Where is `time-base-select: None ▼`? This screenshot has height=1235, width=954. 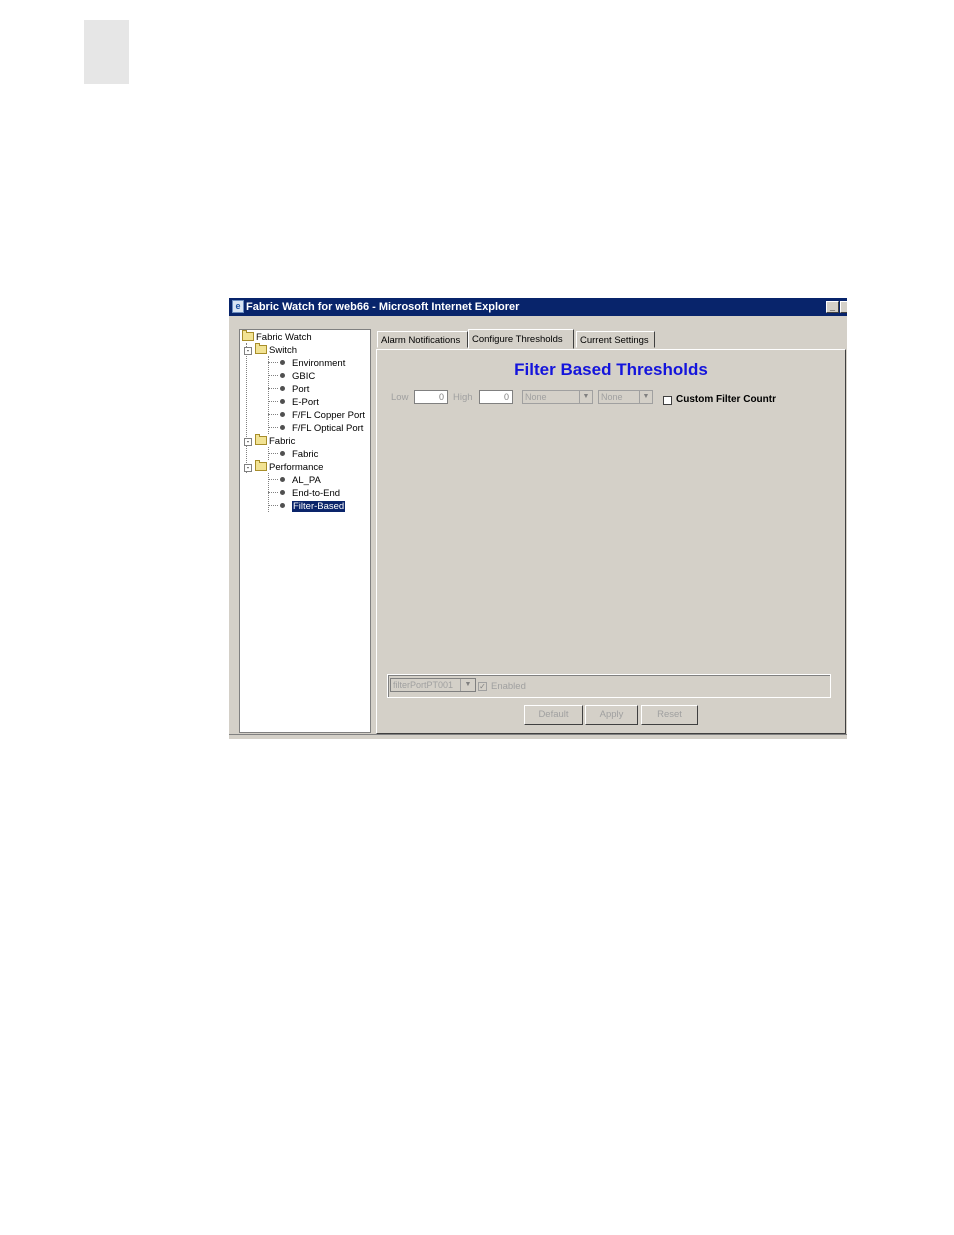 time-base-select: None ▼ is located at coordinates (625, 397).